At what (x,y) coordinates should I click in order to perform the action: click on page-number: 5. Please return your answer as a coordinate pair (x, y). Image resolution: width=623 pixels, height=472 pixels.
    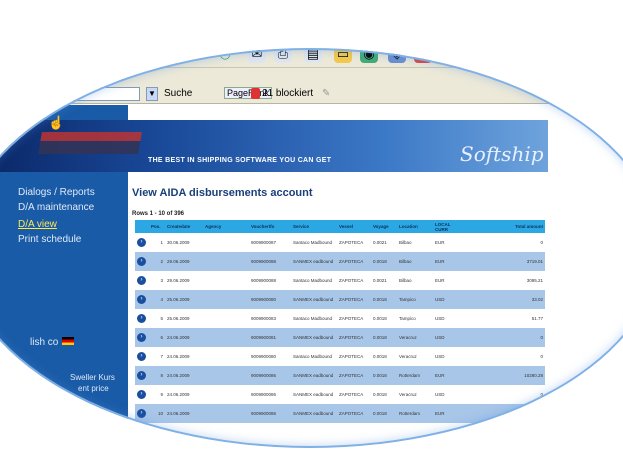
    Looking at the image, I should click on (261, 457).